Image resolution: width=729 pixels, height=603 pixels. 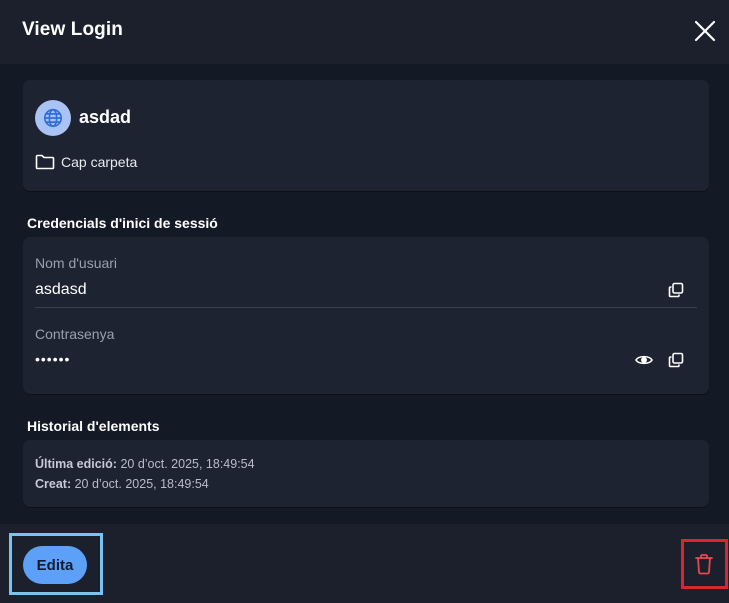 What do you see at coordinates (99, 162) in the screenshot?
I see `folder-label: Cap carpeta` at bounding box center [99, 162].